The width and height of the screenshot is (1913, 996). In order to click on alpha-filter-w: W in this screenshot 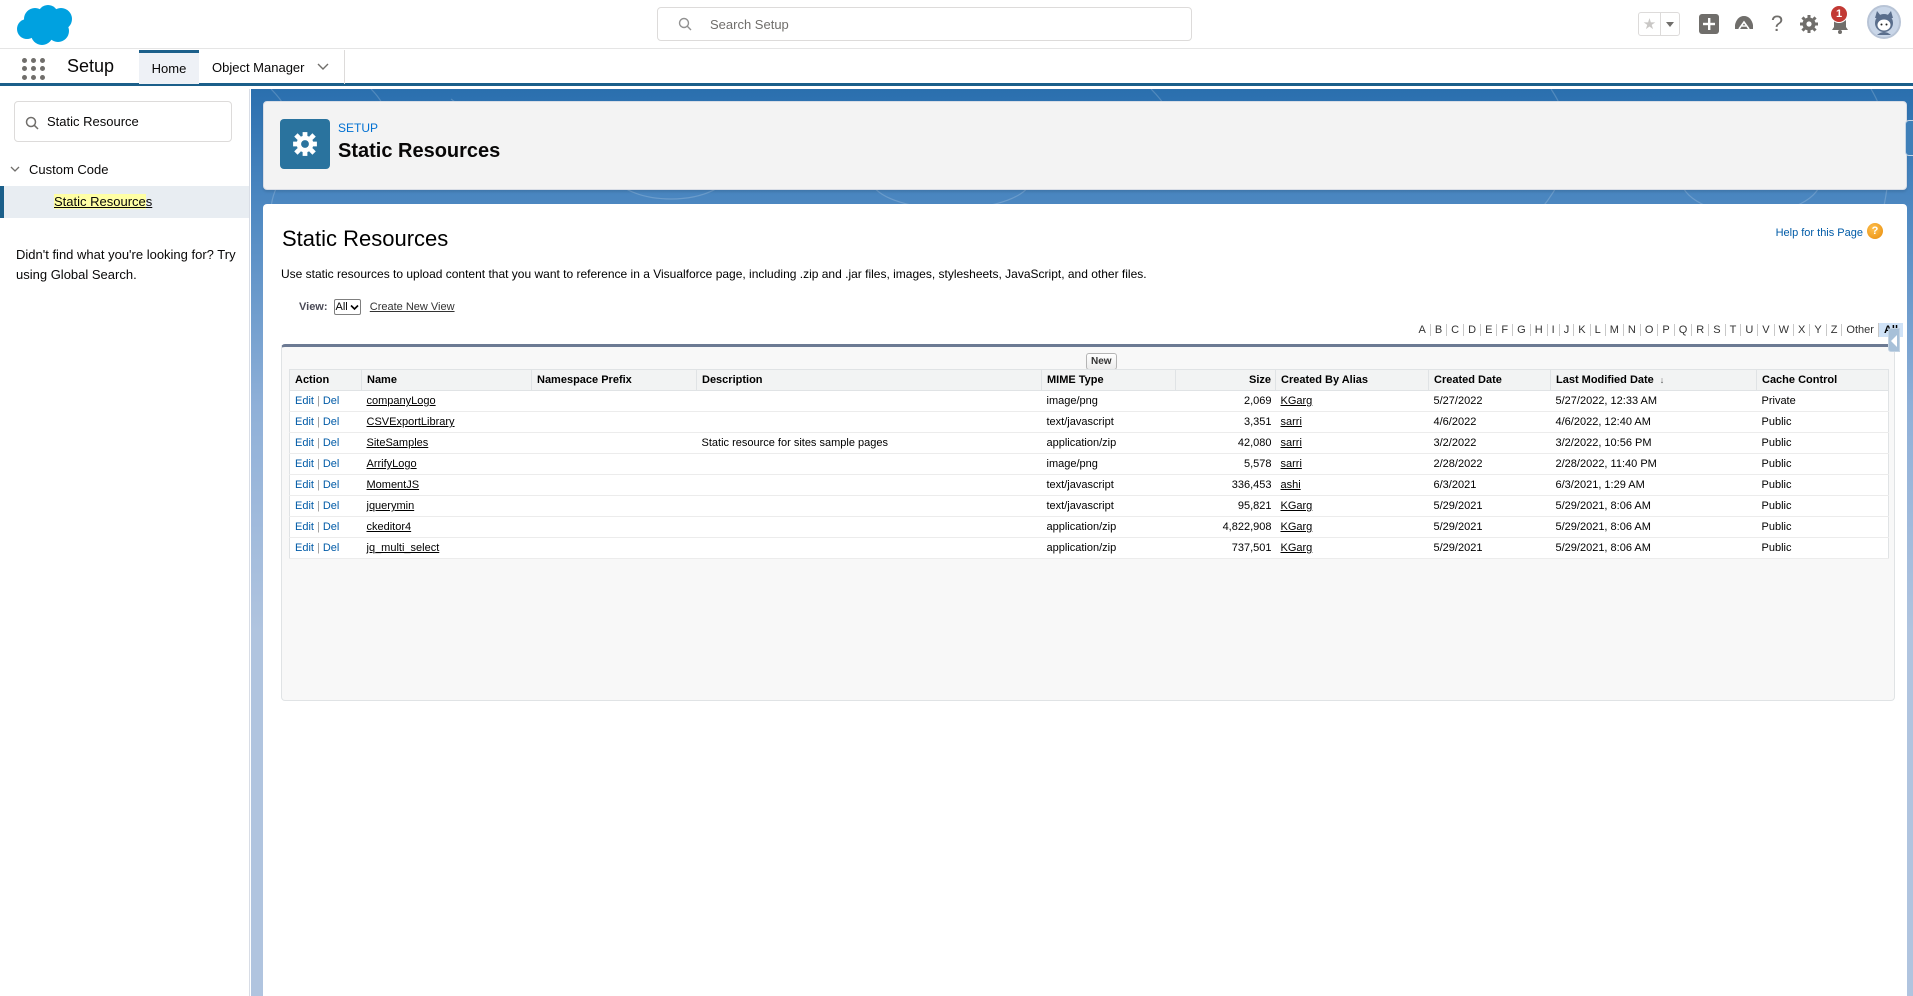, I will do `click(1783, 330)`.